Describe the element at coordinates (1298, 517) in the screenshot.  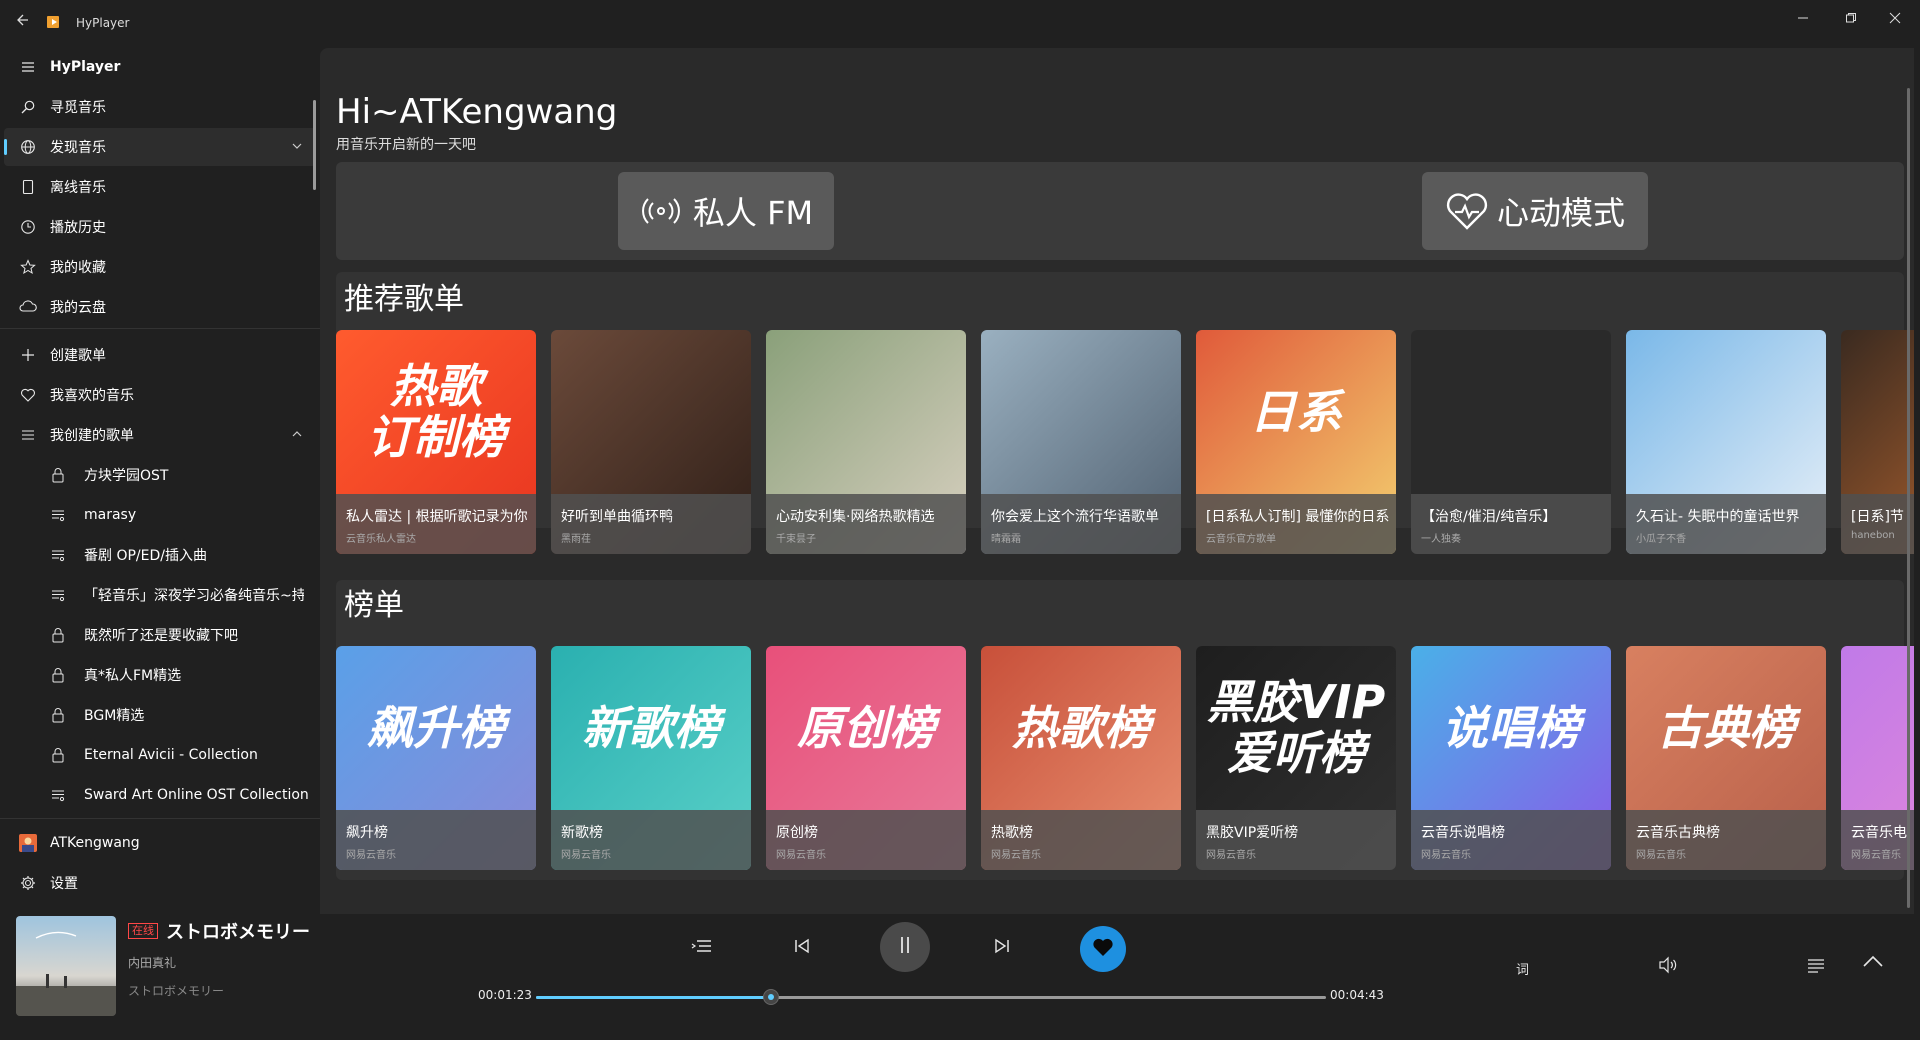
I see `card-title: [日系私人订制] 最懂你的日系` at that location.